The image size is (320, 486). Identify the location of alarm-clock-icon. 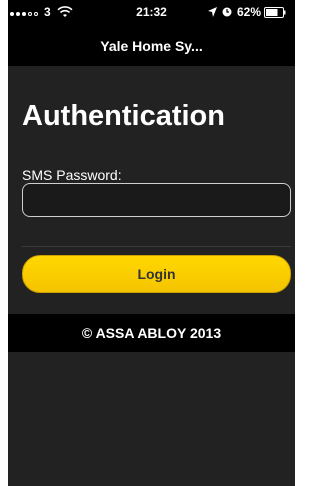
(227, 12).